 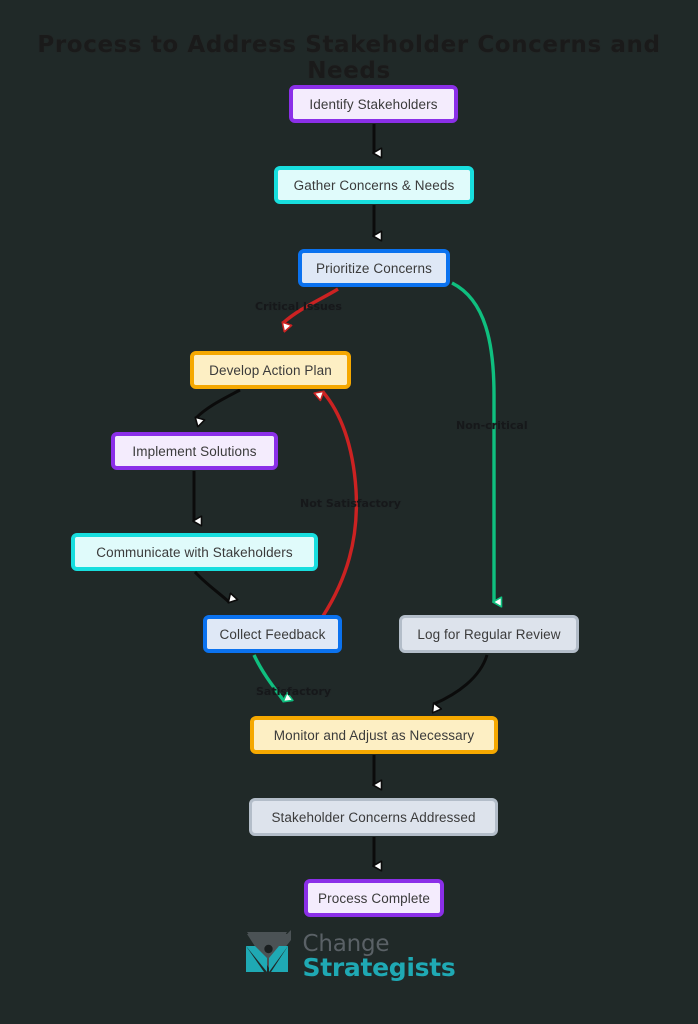 I want to click on flow-node-label: Communicate with Stakeholders, so click(x=194, y=552).